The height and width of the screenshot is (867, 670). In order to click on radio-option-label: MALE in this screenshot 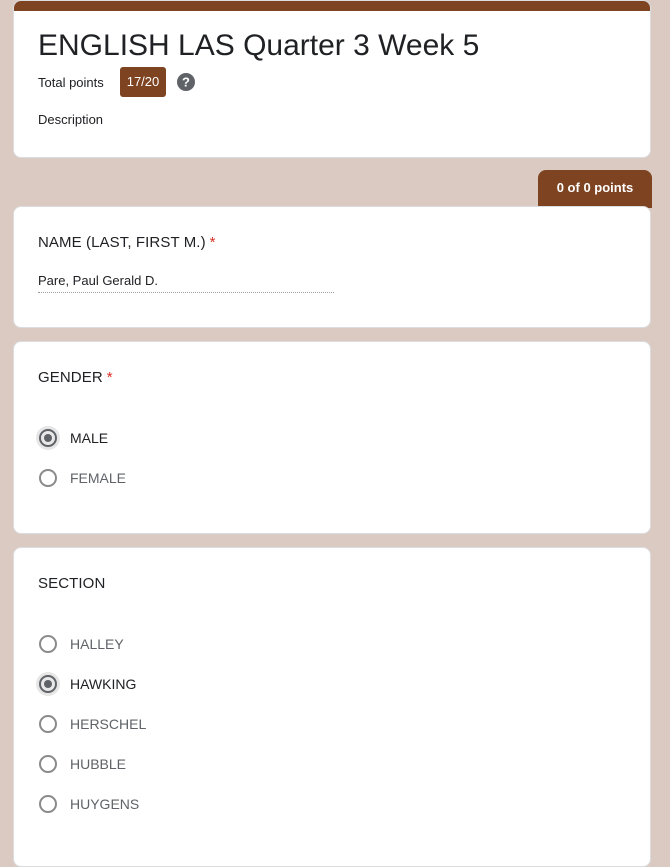, I will do `click(89, 438)`.